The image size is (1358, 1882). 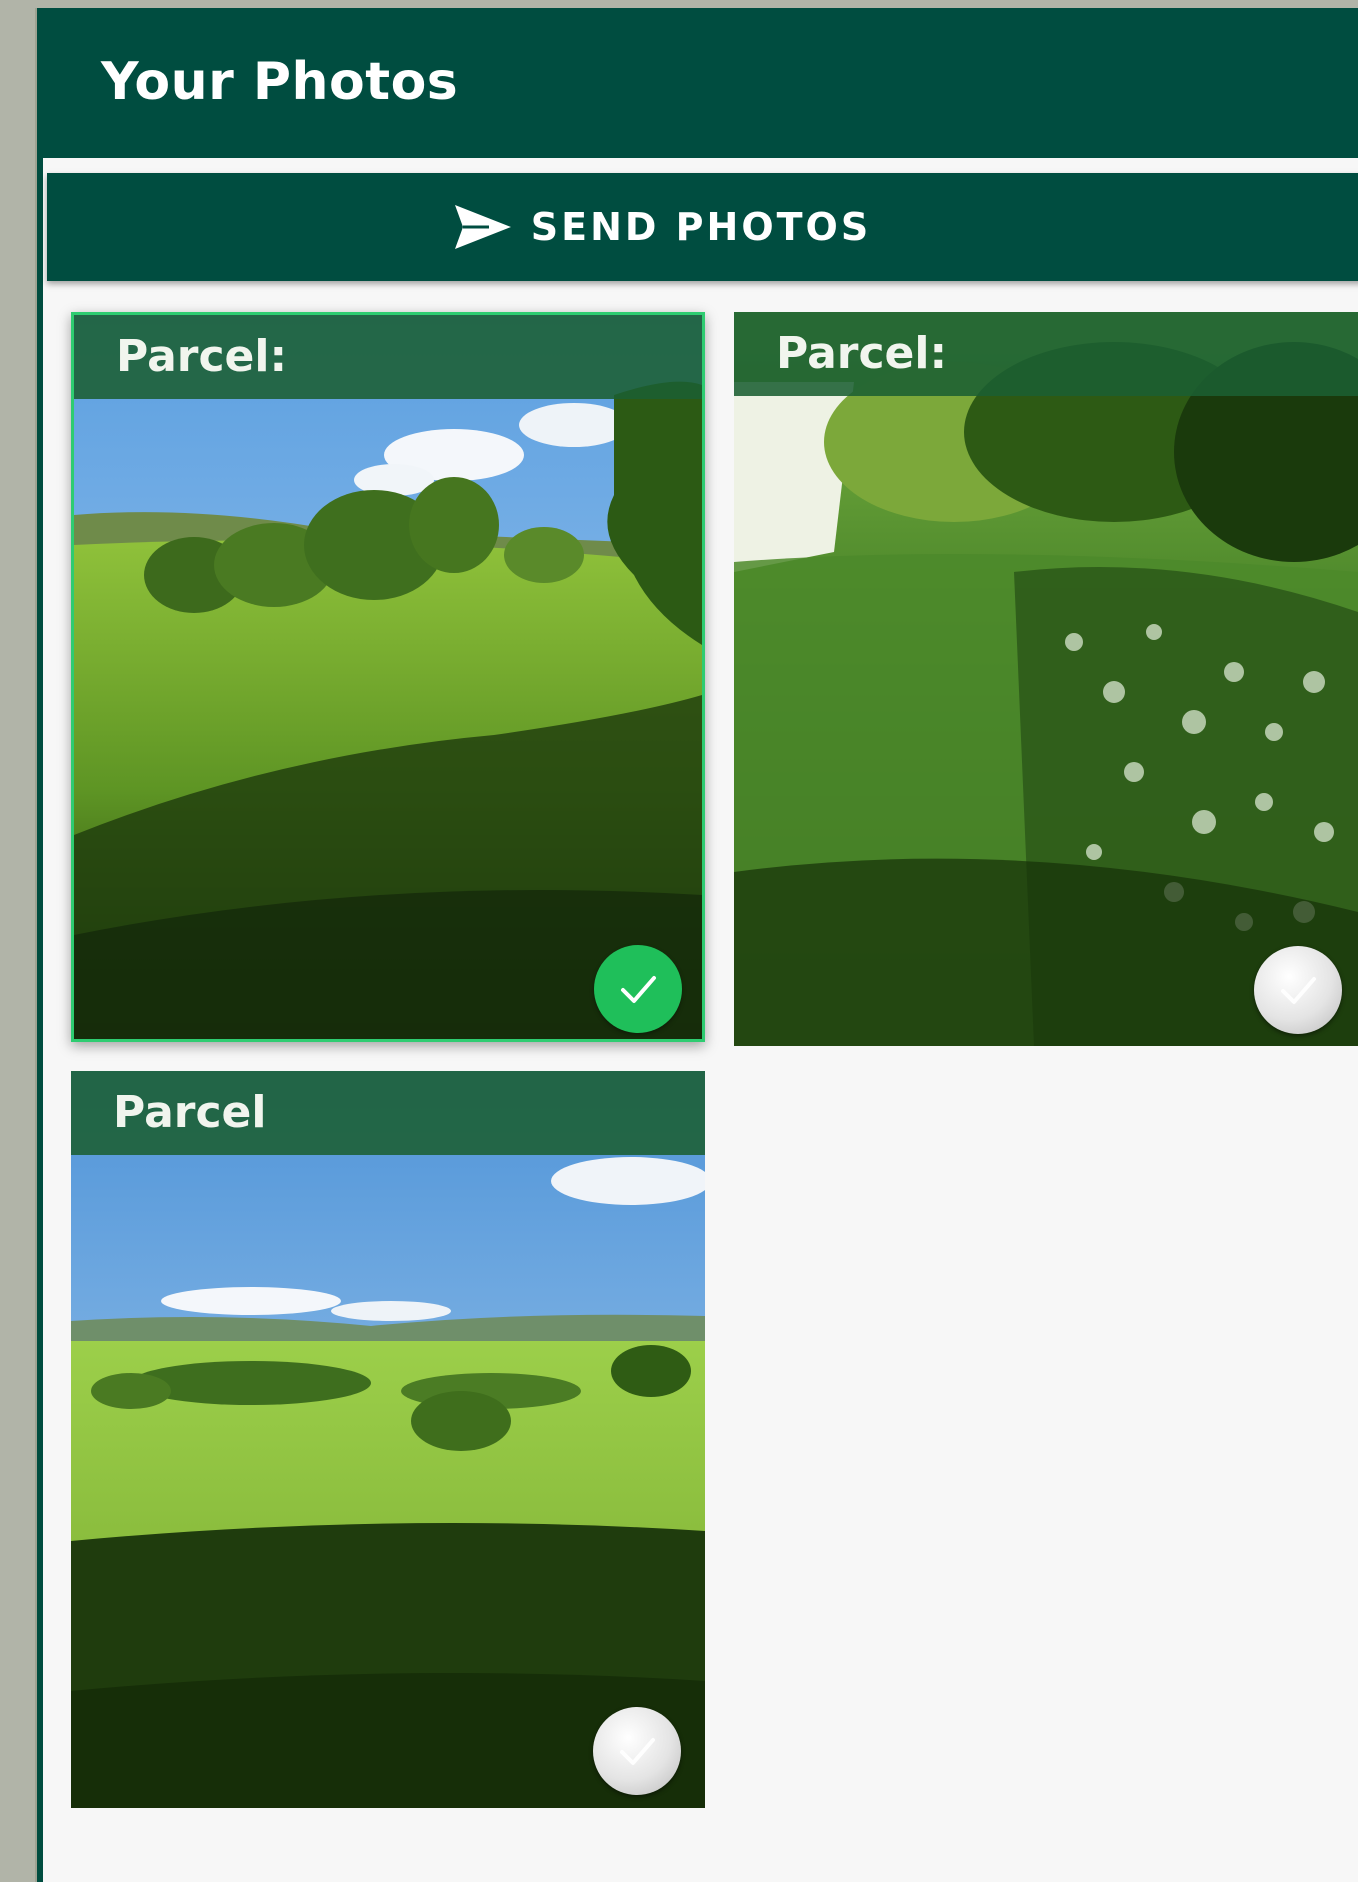 What do you see at coordinates (40, 945) in the screenshot?
I see `window-edge` at bounding box center [40, 945].